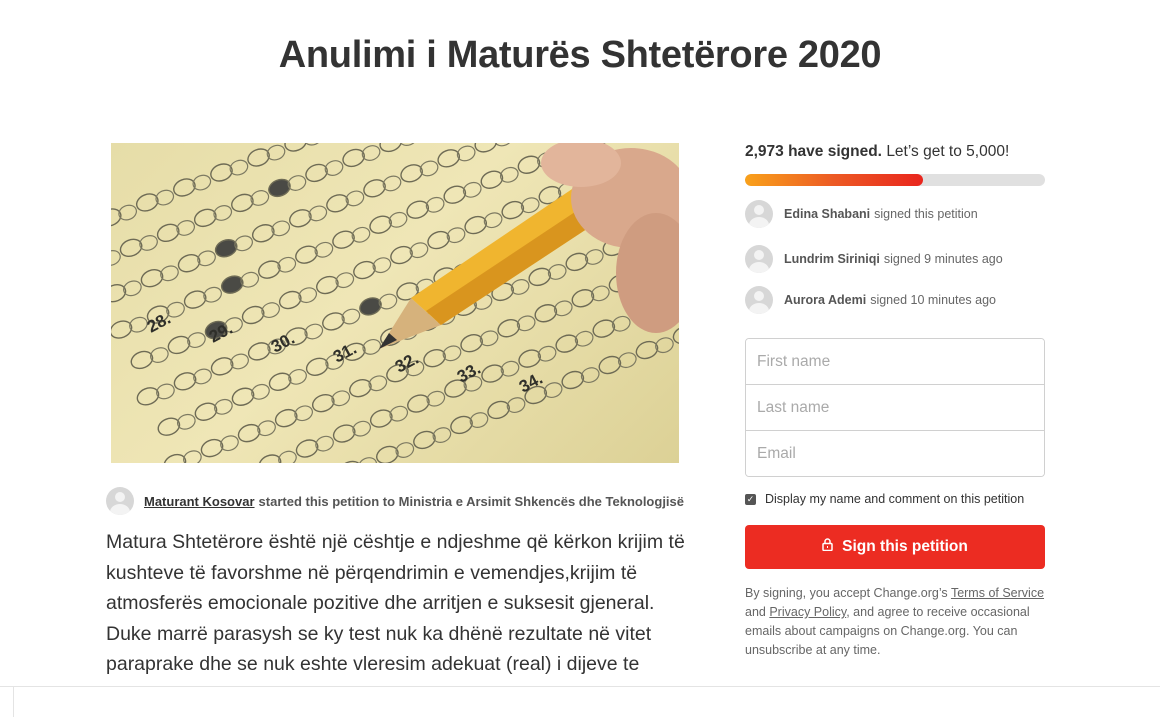 The height and width of the screenshot is (717, 1160). What do you see at coordinates (834, 180) in the screenshot?
I see `signature-progress-fill` at bounding box center [834, 180].